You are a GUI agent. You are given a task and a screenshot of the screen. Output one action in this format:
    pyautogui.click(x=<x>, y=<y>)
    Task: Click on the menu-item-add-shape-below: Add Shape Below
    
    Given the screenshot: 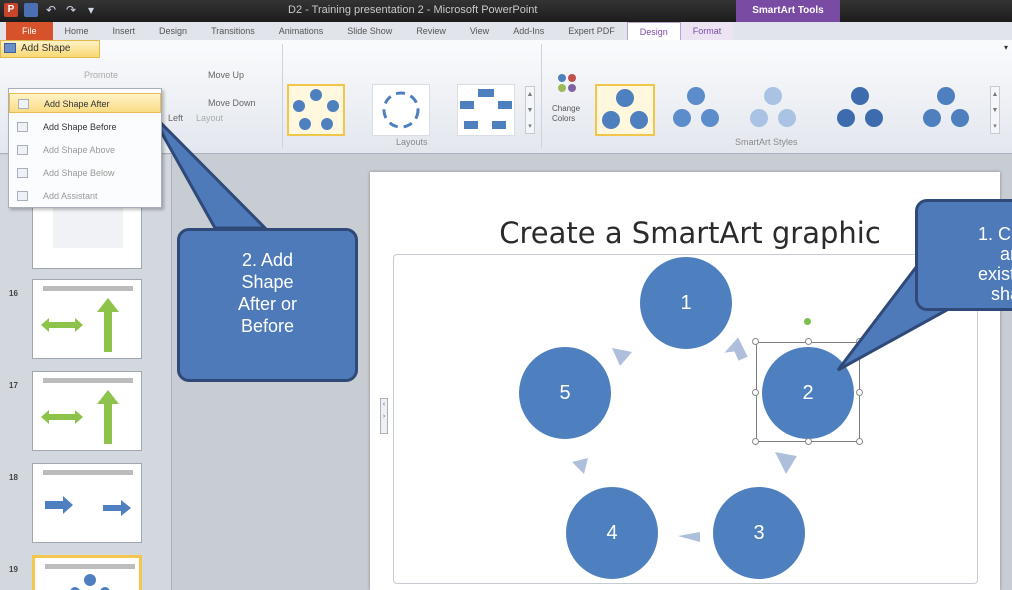 What is the action you would take?
    pyautogui.click(x=85, y=173)
    